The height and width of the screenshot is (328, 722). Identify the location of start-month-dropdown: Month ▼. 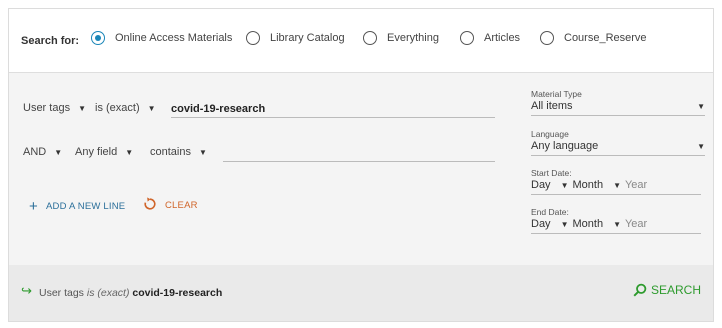
(598, 185).